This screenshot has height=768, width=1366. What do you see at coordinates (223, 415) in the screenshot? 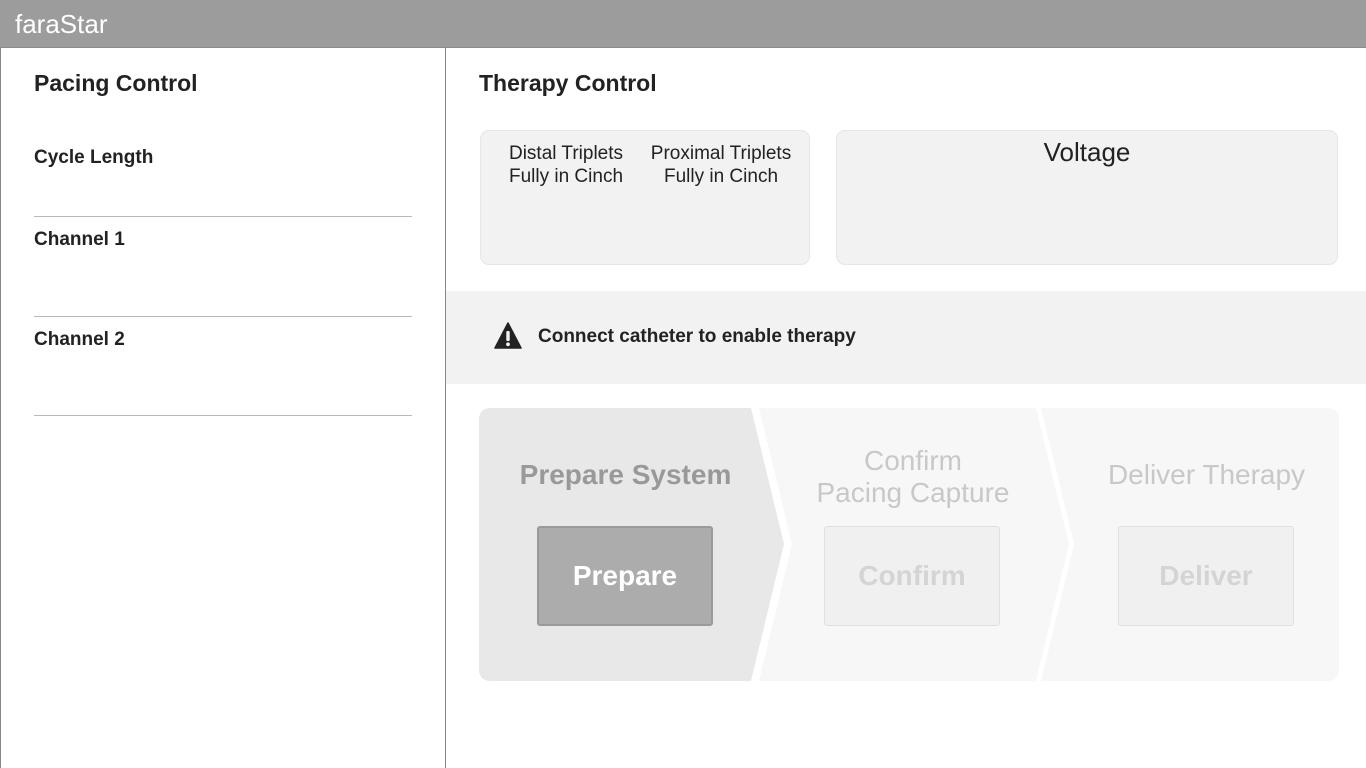
I see `channel-2-divider` at bounding box center [223, 415].